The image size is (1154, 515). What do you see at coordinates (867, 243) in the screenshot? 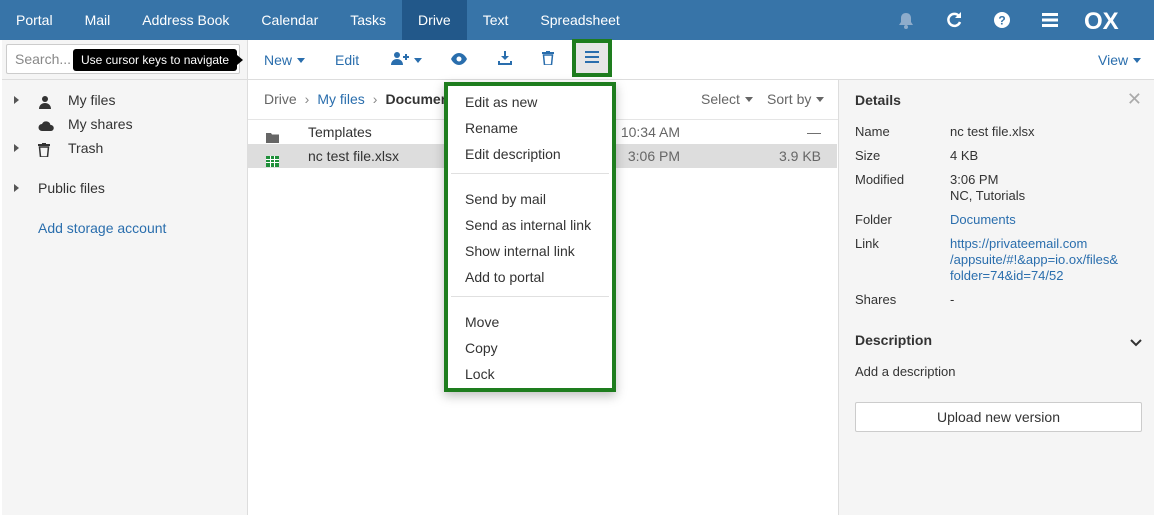
I see `detail-key: Link` at bounding box center [867, 243].